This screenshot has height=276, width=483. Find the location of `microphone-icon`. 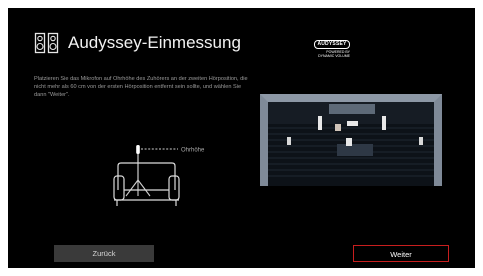

microphone-icon is located at coordinates (138, 171).